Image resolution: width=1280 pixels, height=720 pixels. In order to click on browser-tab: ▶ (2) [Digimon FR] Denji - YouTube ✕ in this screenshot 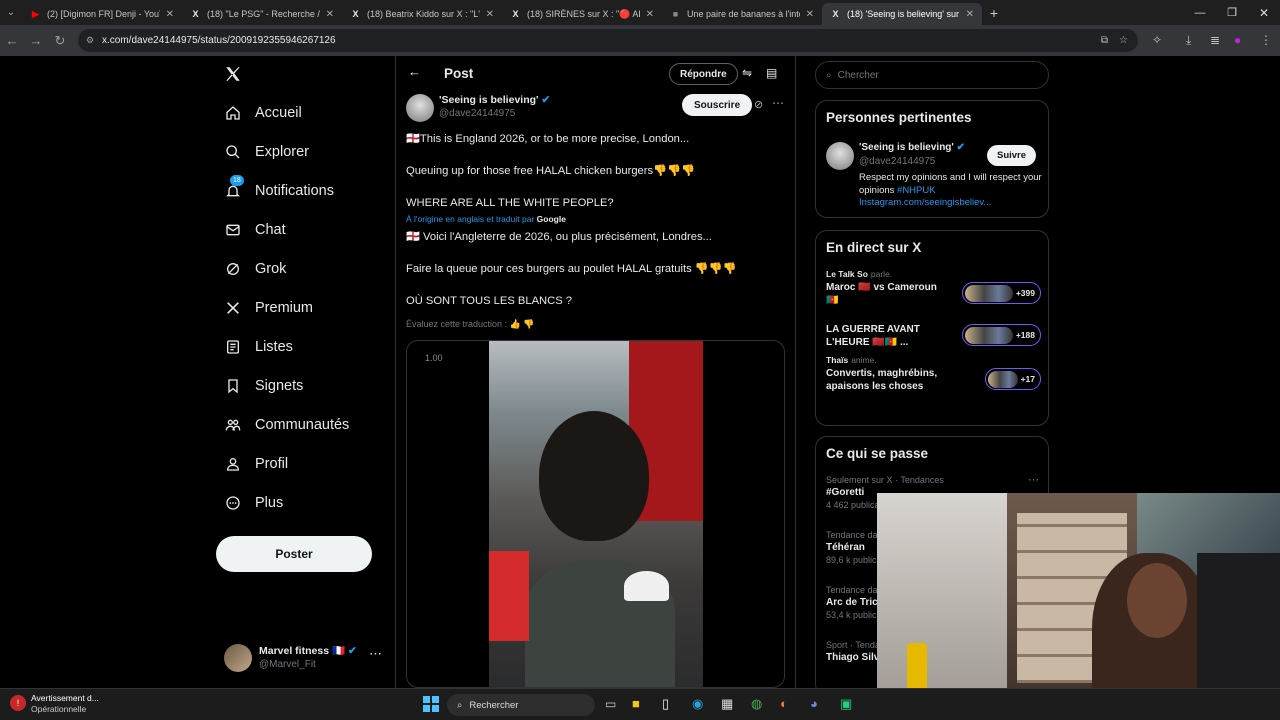, I will do `click(102, 14)`.